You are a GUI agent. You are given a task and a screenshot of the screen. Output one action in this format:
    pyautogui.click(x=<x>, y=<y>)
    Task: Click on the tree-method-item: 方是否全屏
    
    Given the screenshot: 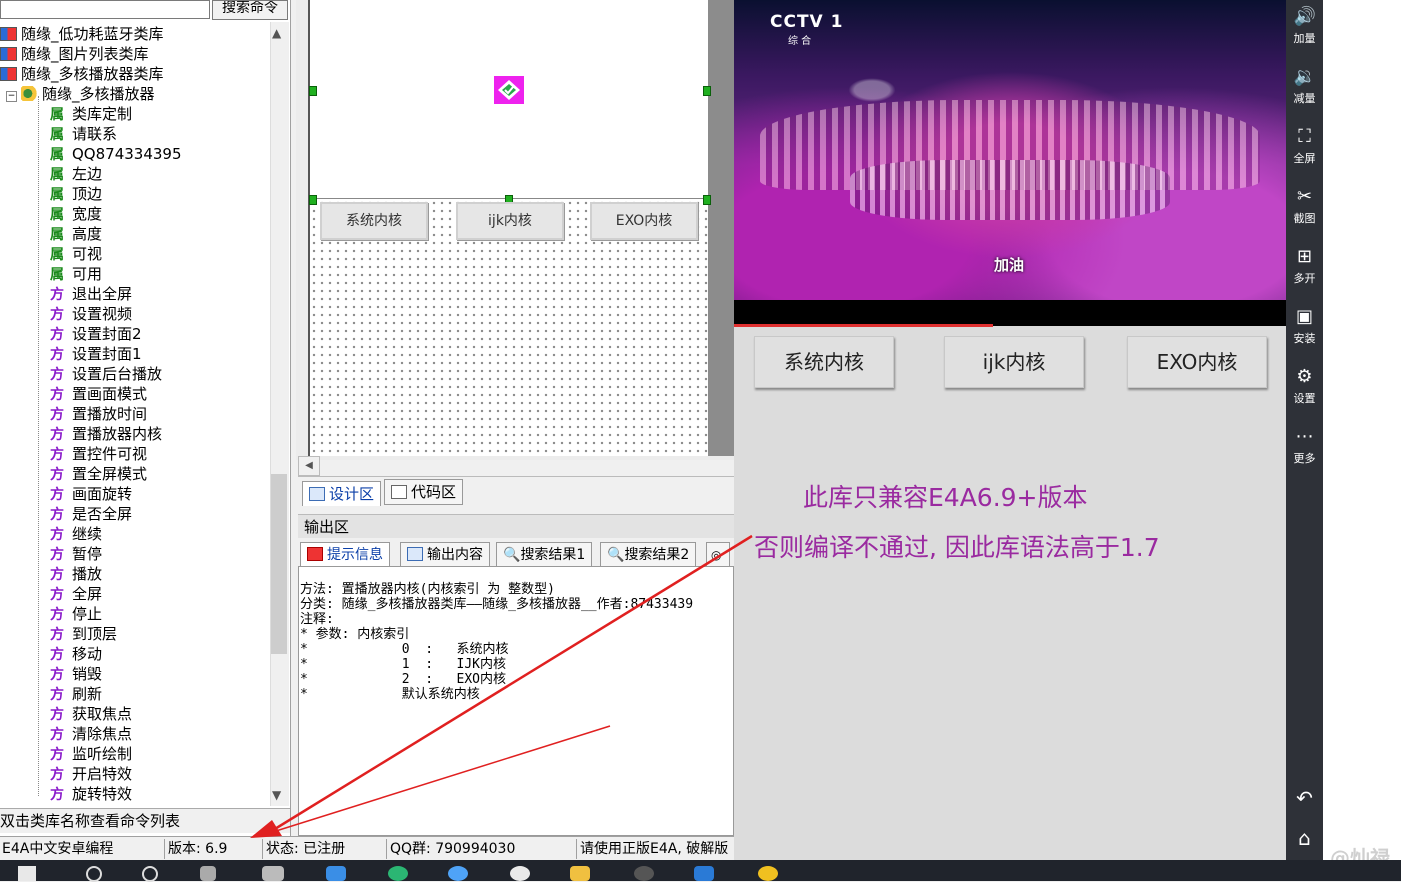 What is the action you would take?
    pyautogui.click(x=66, y=514)
    